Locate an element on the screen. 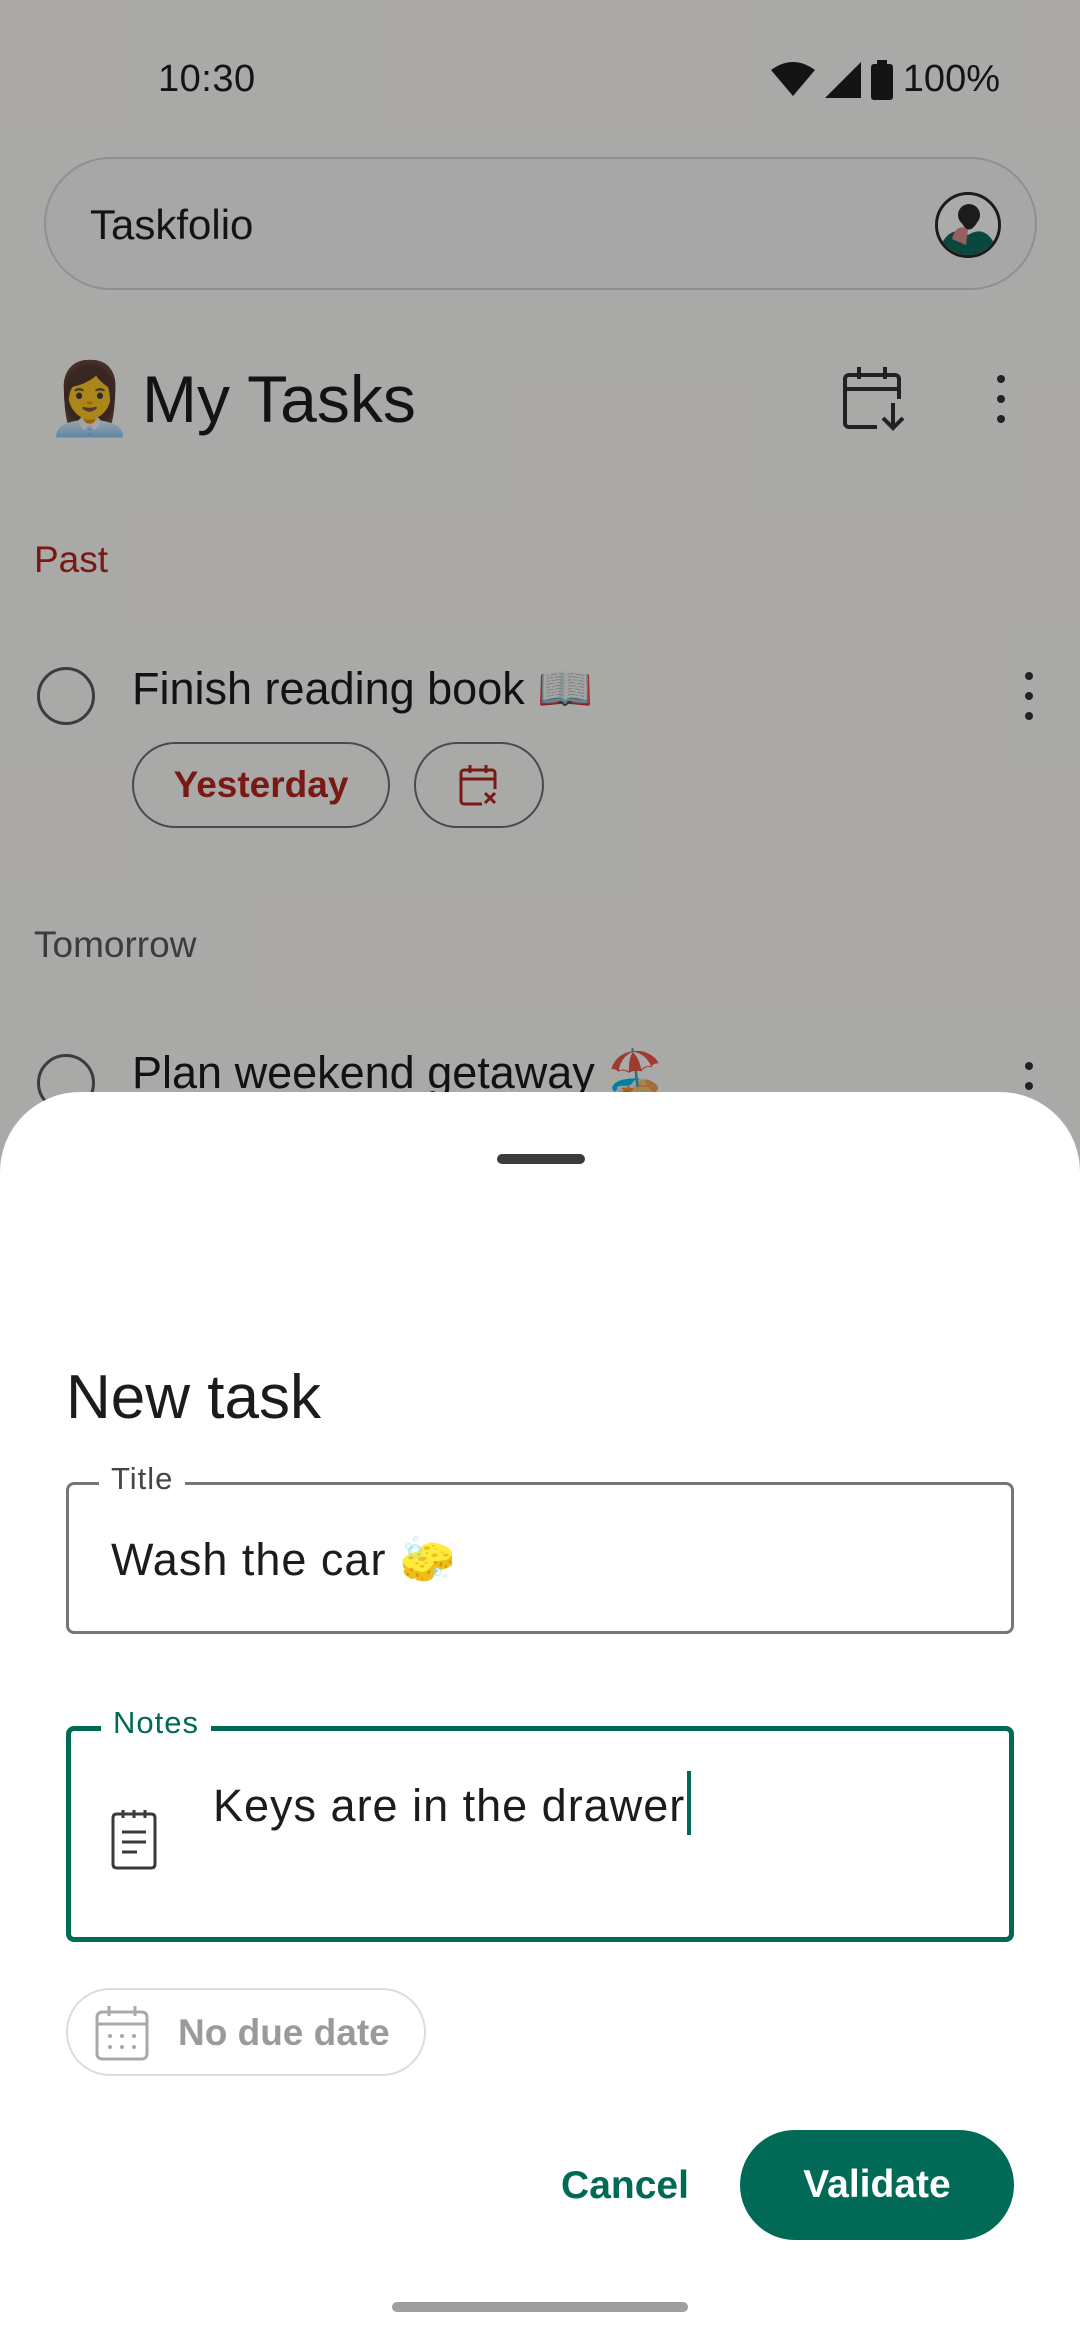 This screenshot has width=1080, height=2340. notes-field-value-wrap: Keys are in the drawer is located at coordinates (452, 1803).